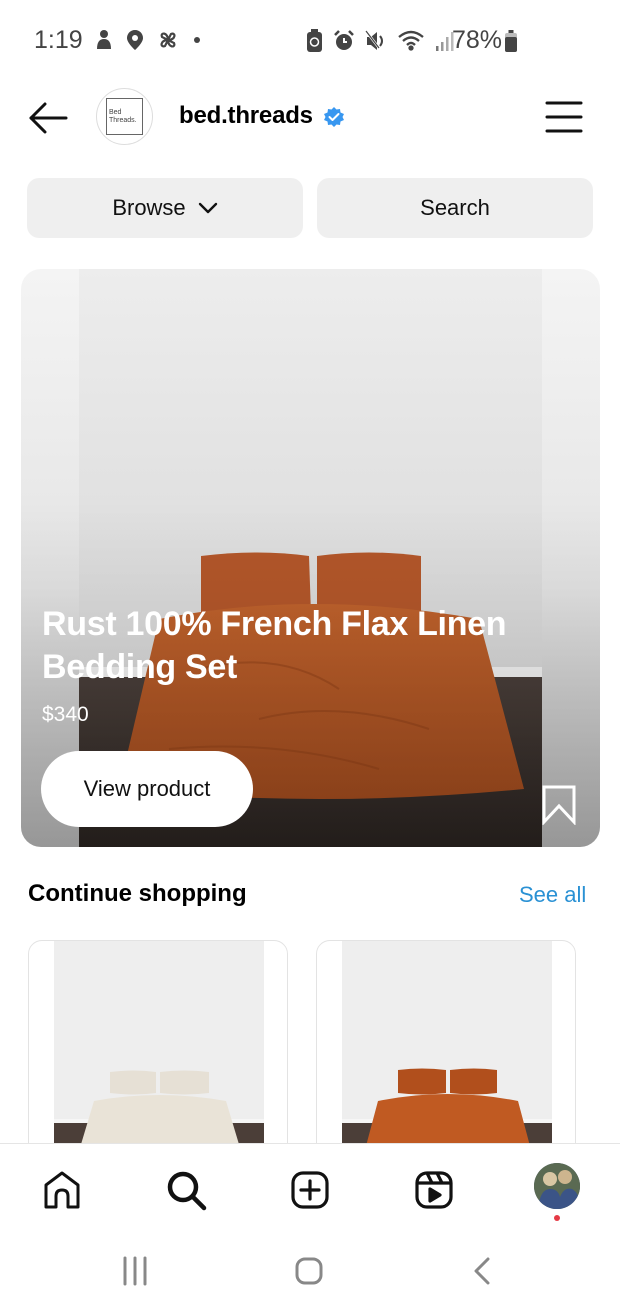 This screenshot has width=620, height=1309. I want to click on profile-header: Bed Threads. bed.threads, so click(310, 120).